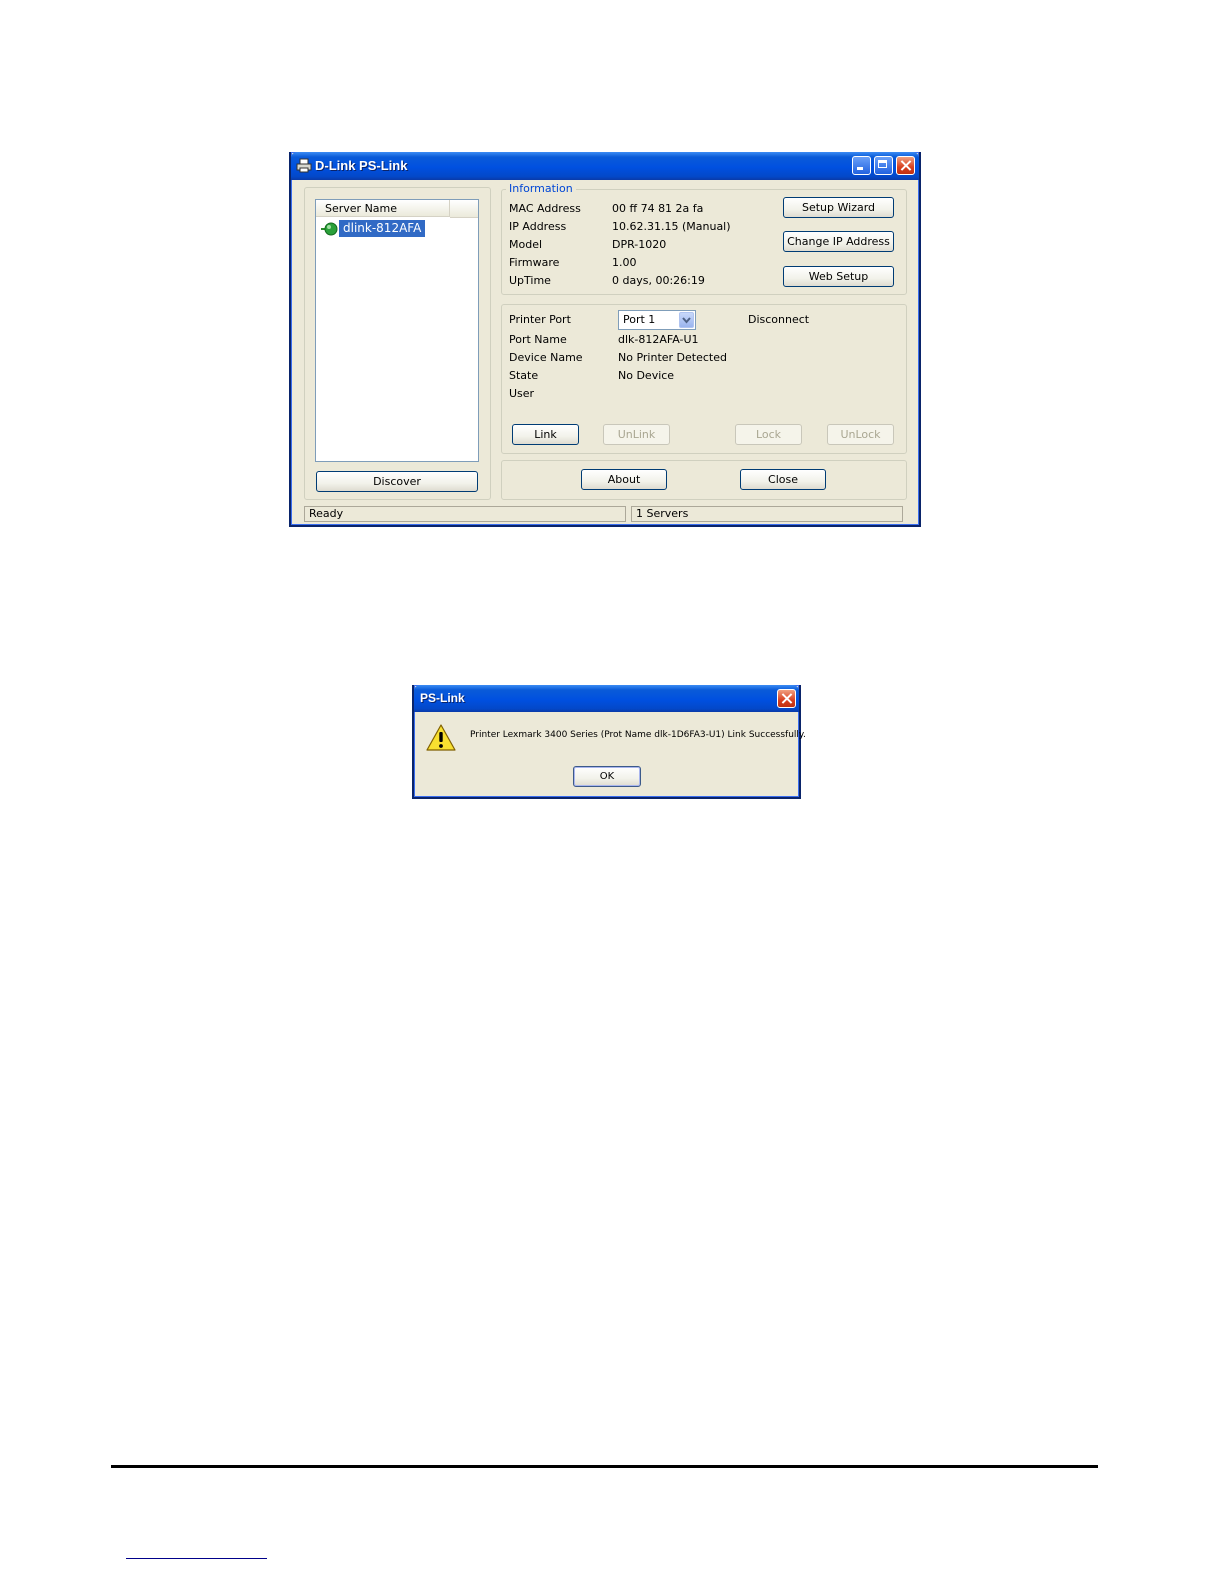 This screenshot has height=1584, width=1224. What do you see at coordinates (545, 434) in the screenshot?
I see `link-button: Link` at bounding box center [545, 434].